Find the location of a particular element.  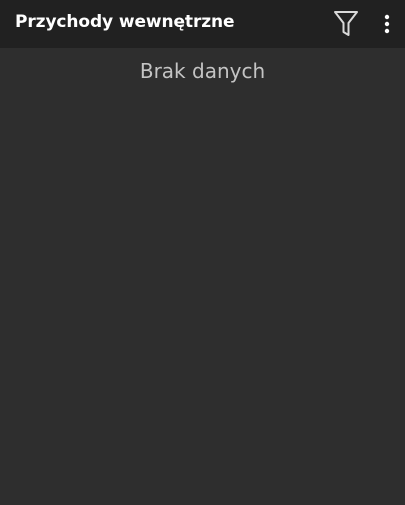

more-vertical-icon is located at coordinates (387, 24).